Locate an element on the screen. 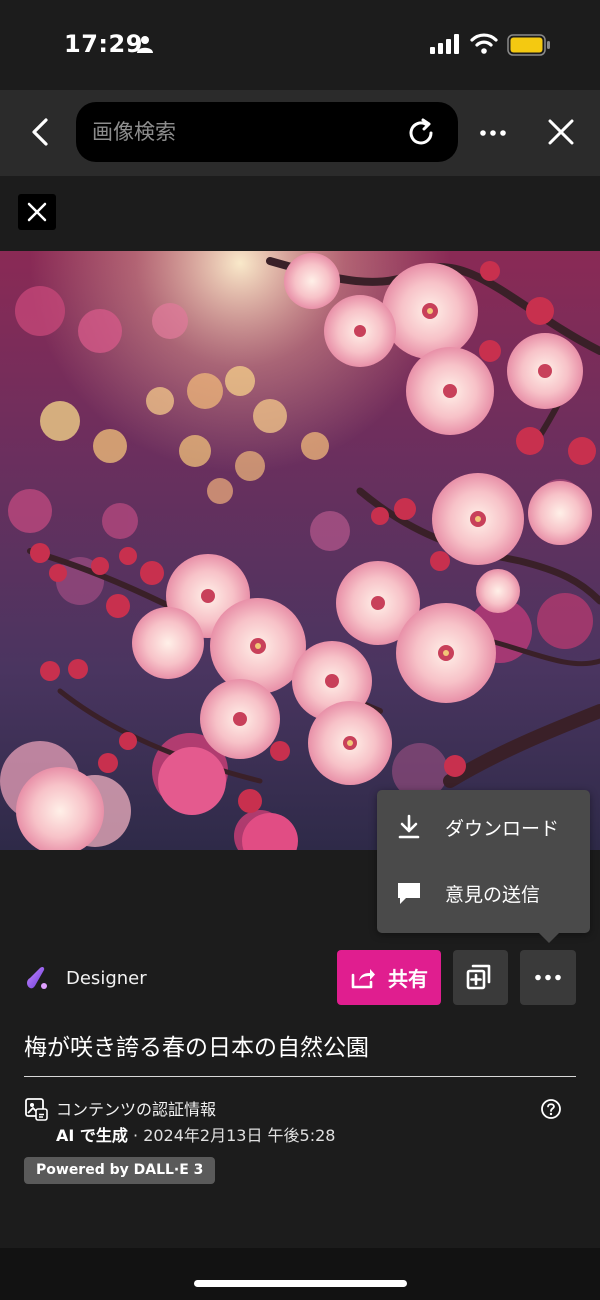 This screenshot has width=600, height=1300. menu-item-feedback: 意見の送信 is located at coordinates (483, 893).